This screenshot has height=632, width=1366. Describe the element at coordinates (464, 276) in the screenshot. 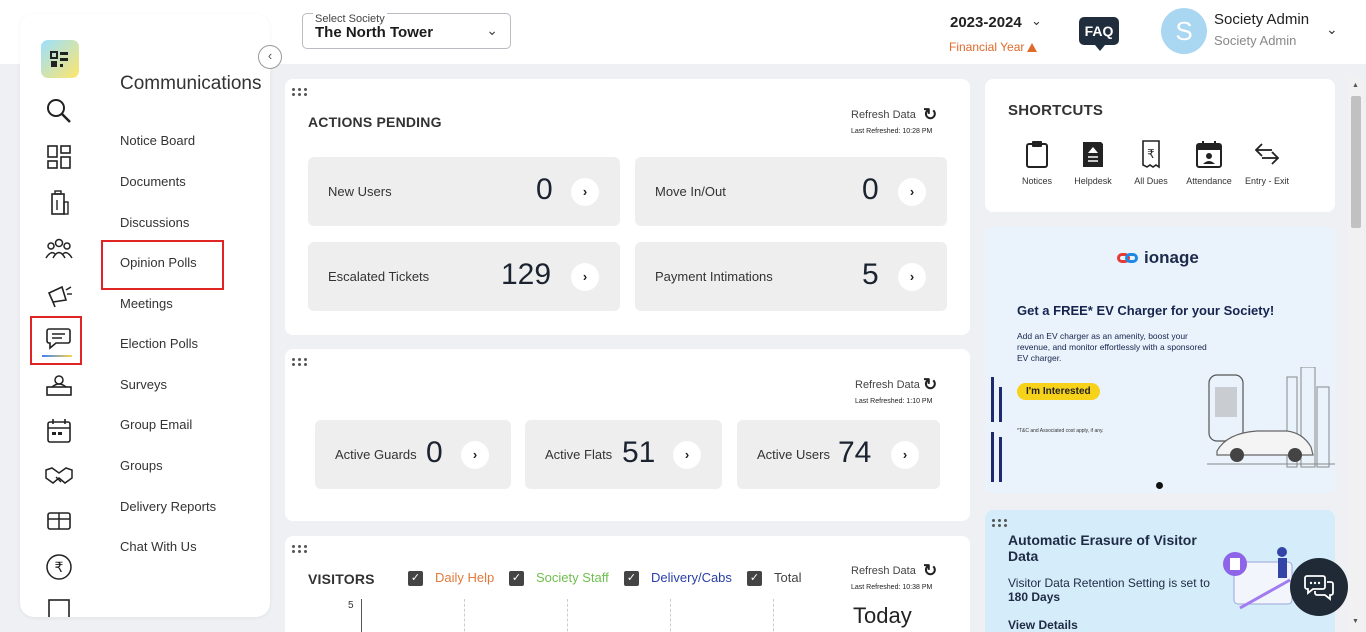

I see `tile-escalated-tickets: Escalated Tickets 129 ›` at that location.